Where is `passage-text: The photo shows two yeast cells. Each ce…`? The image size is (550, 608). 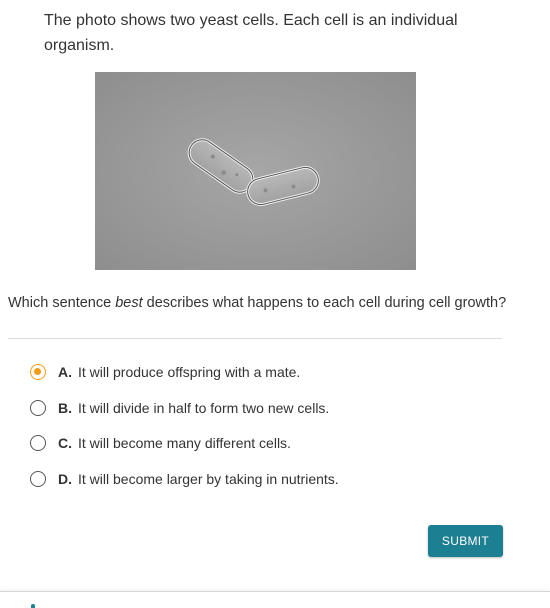
passage-text: The photo shows two yeast cells. Each ce… is located at coordinates (251, 33).